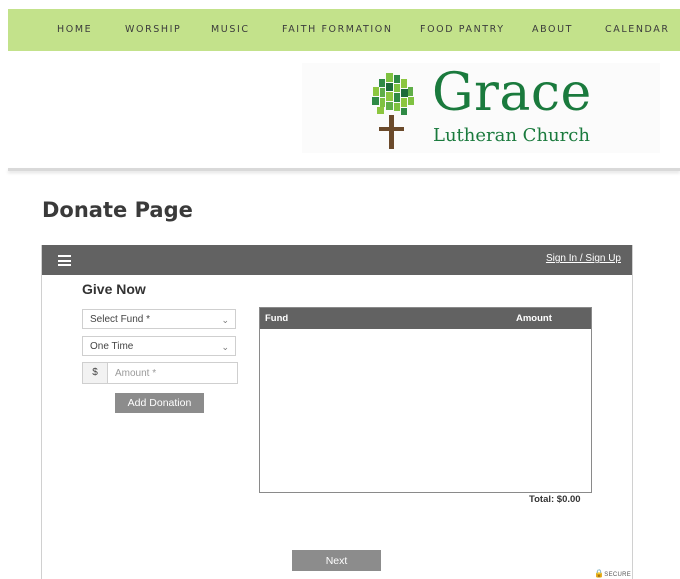  Describe the element at coordinates (153, 30) in the screenshot. I see `nav-item-worship: WORSHIP` at that location.